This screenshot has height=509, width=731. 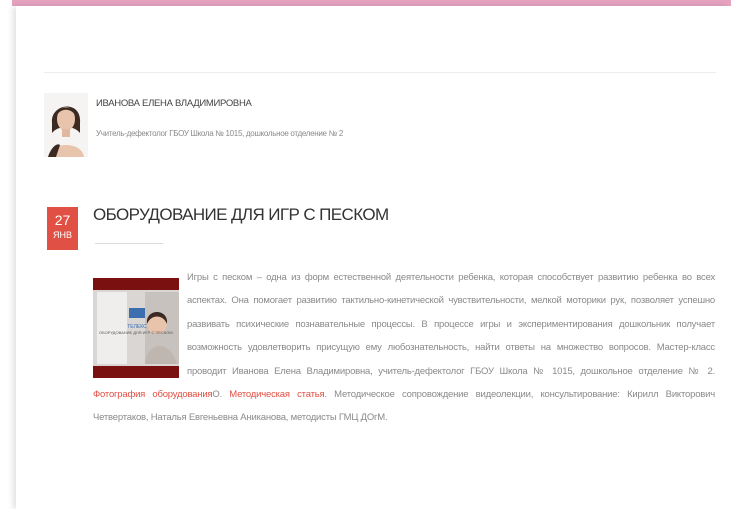 I want to click on date-badge: 27 ЯНВ, so click(x=62, y=228).